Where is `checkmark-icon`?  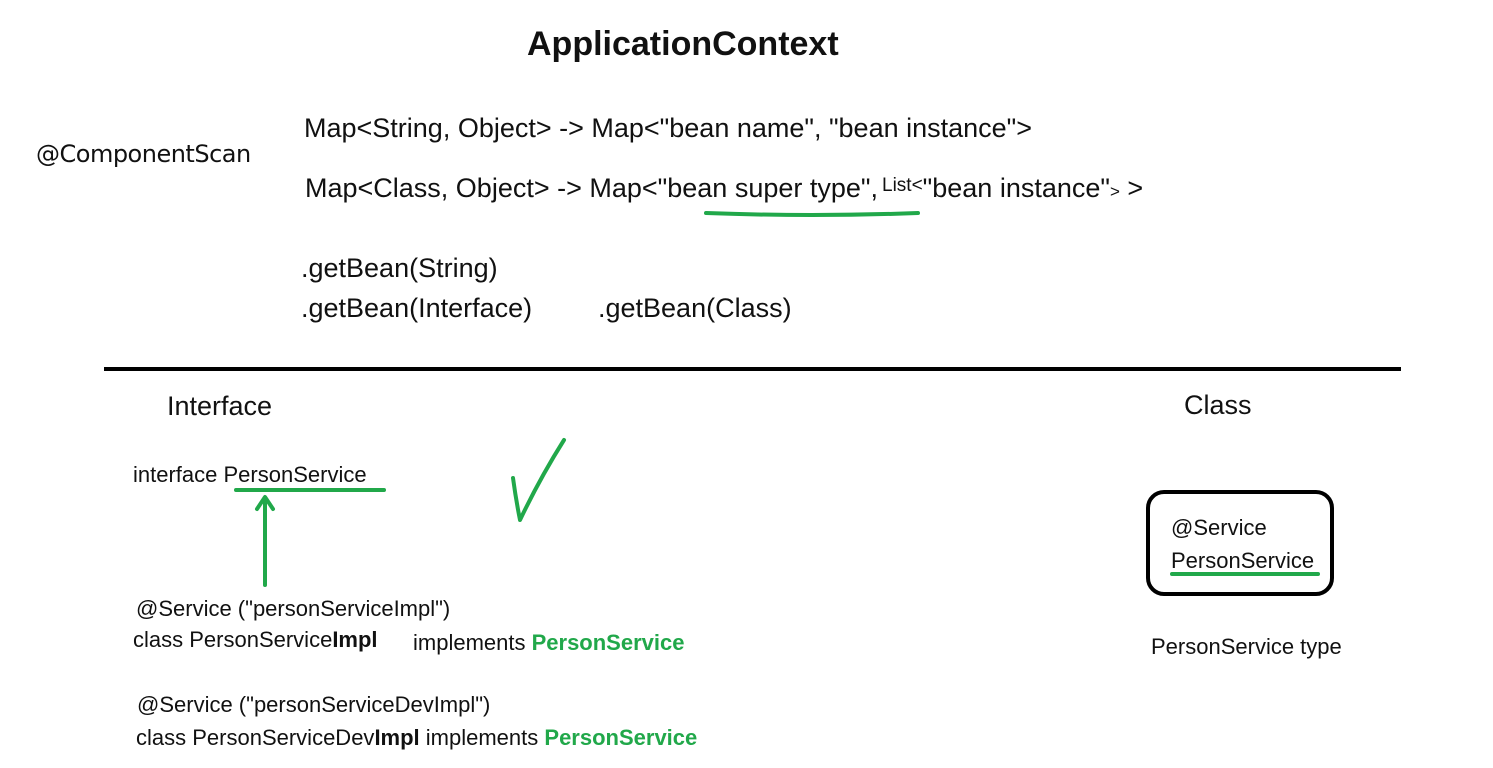 checkmark-icon is located at coordinates (538, 480).